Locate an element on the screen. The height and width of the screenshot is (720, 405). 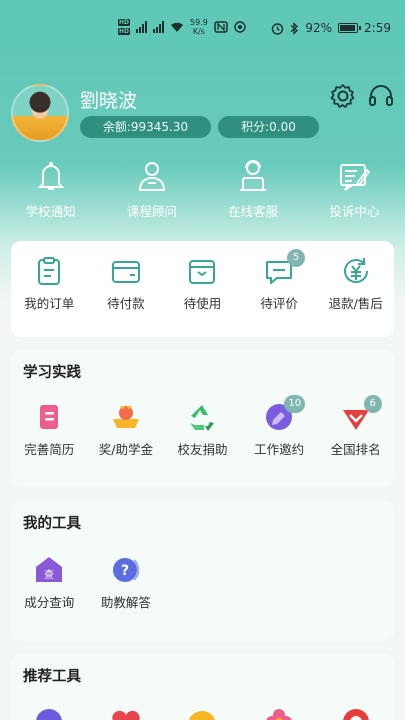
quick-item-online-service: 在线客服 is located at coordinates (253, 189).